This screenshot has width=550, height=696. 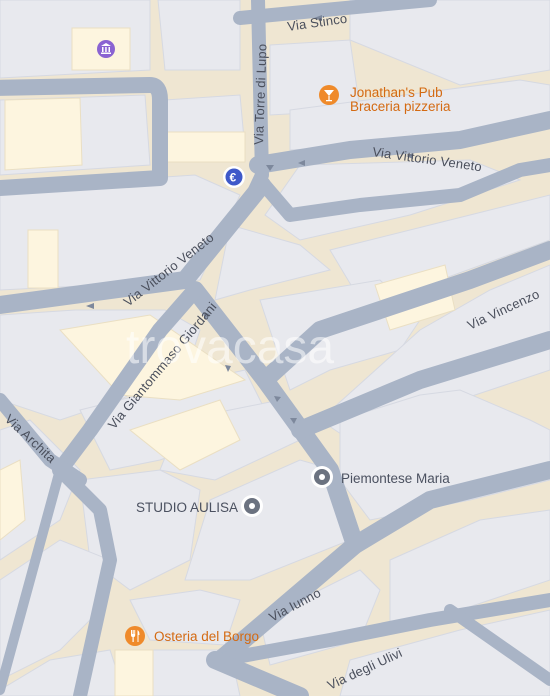 I want to click on jonathans-pub-subtitle: Braceria pizzeria, so click(x=400, y=106).